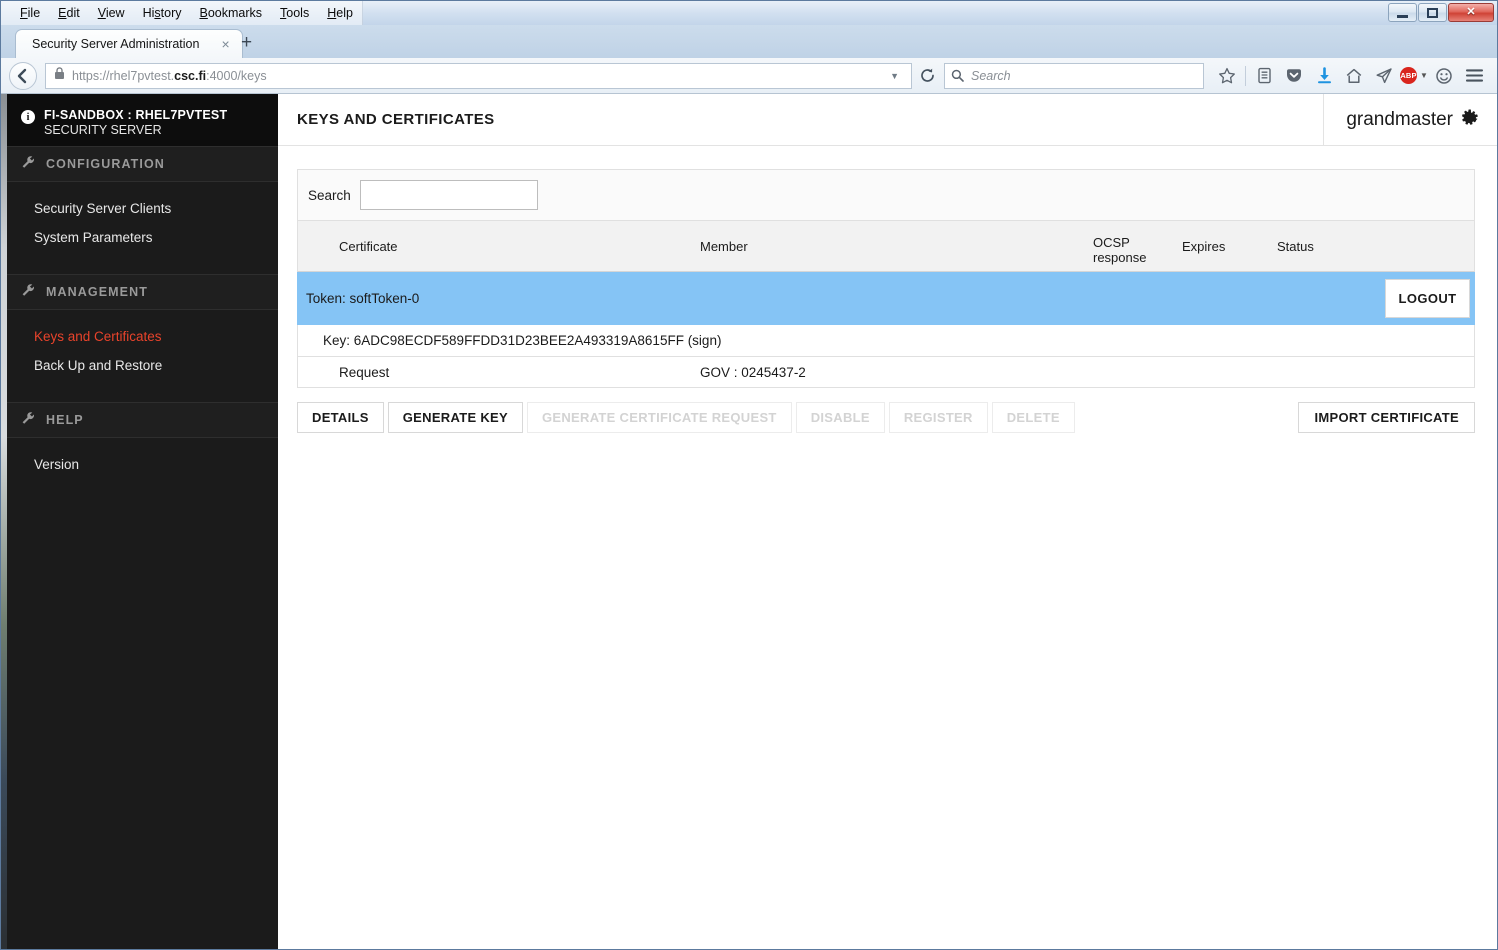 Image resolution: width=1498 pixels, height=950 pixels. Describe the element at coordinates (111, 13) in the screenshot. I see `menu-view: View` at that location.